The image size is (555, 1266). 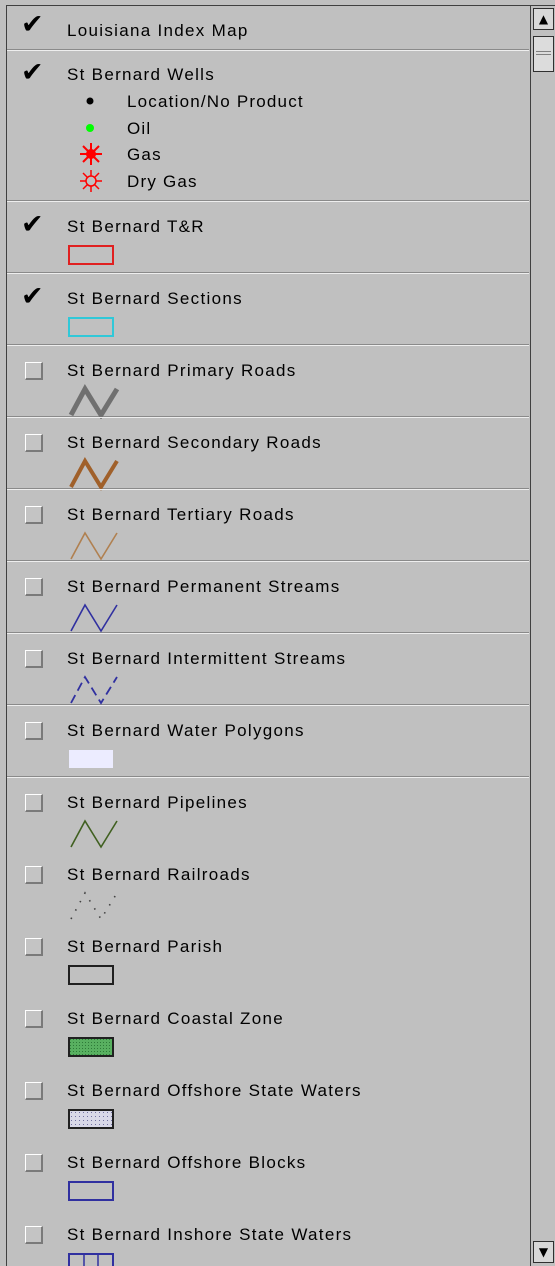 What do you see at coordinates (186, 730) in the screenshot?
I see `layer-title: St Bernard Water Polygons` at bounding box center [186, 730].